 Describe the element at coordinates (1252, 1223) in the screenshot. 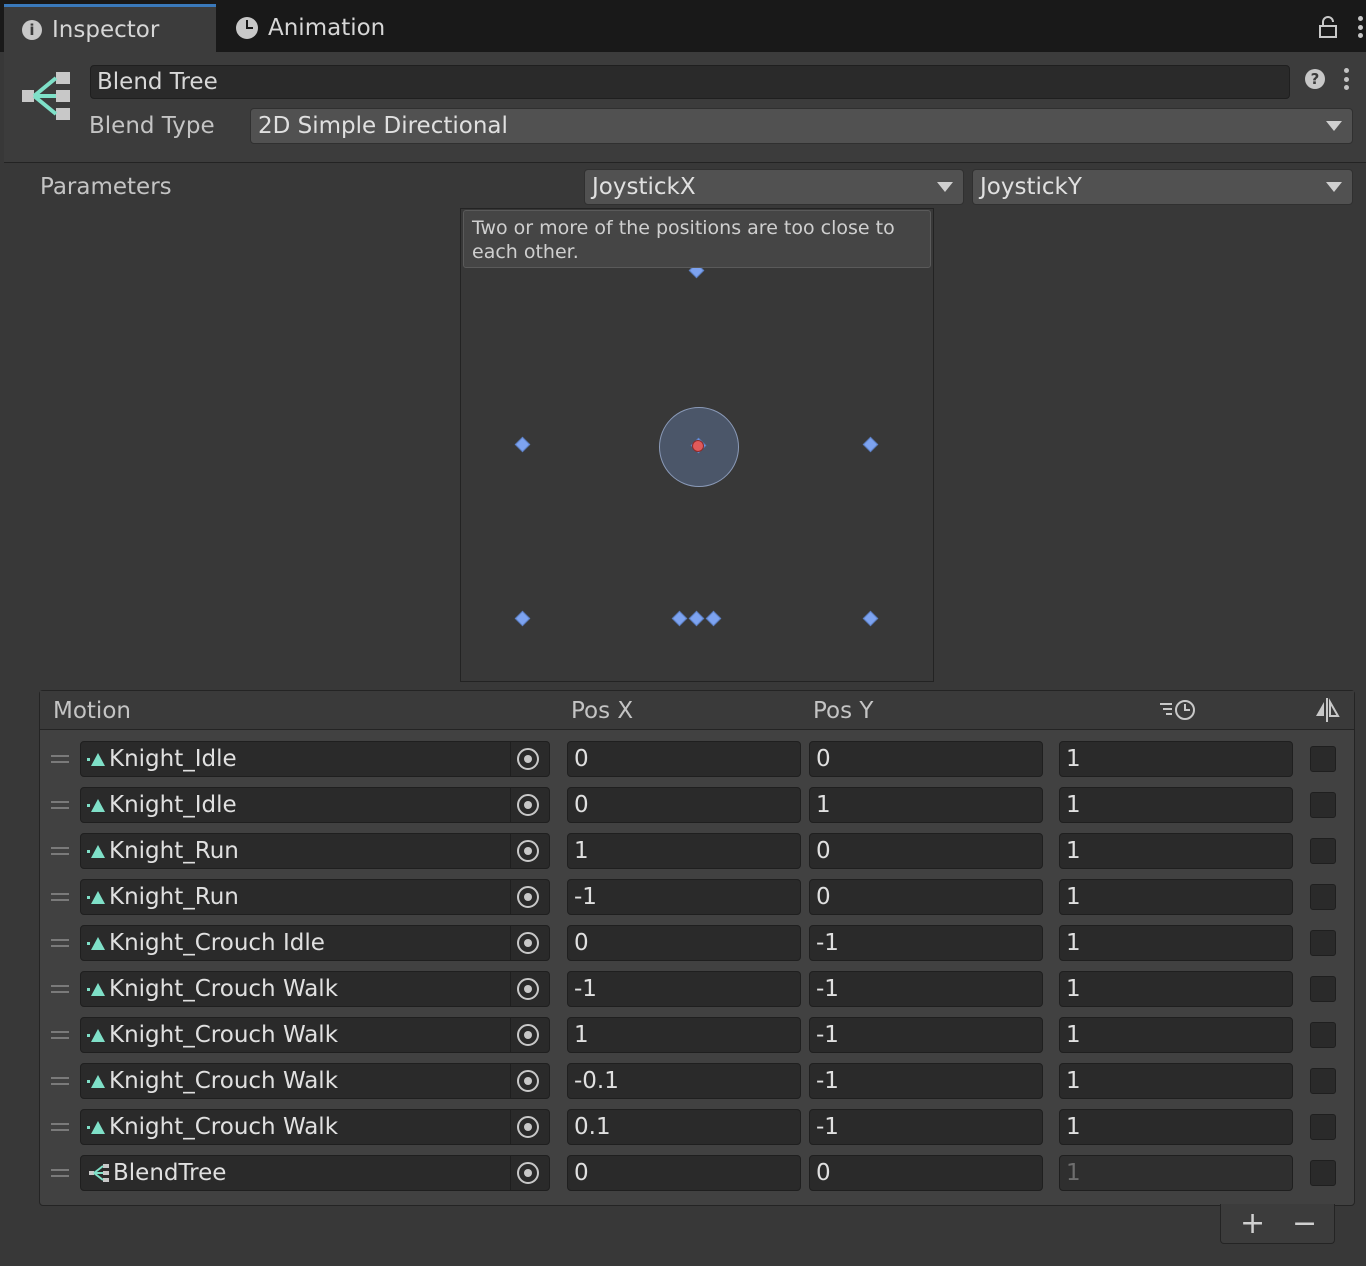

I see `add-motion-button: +` at that location.